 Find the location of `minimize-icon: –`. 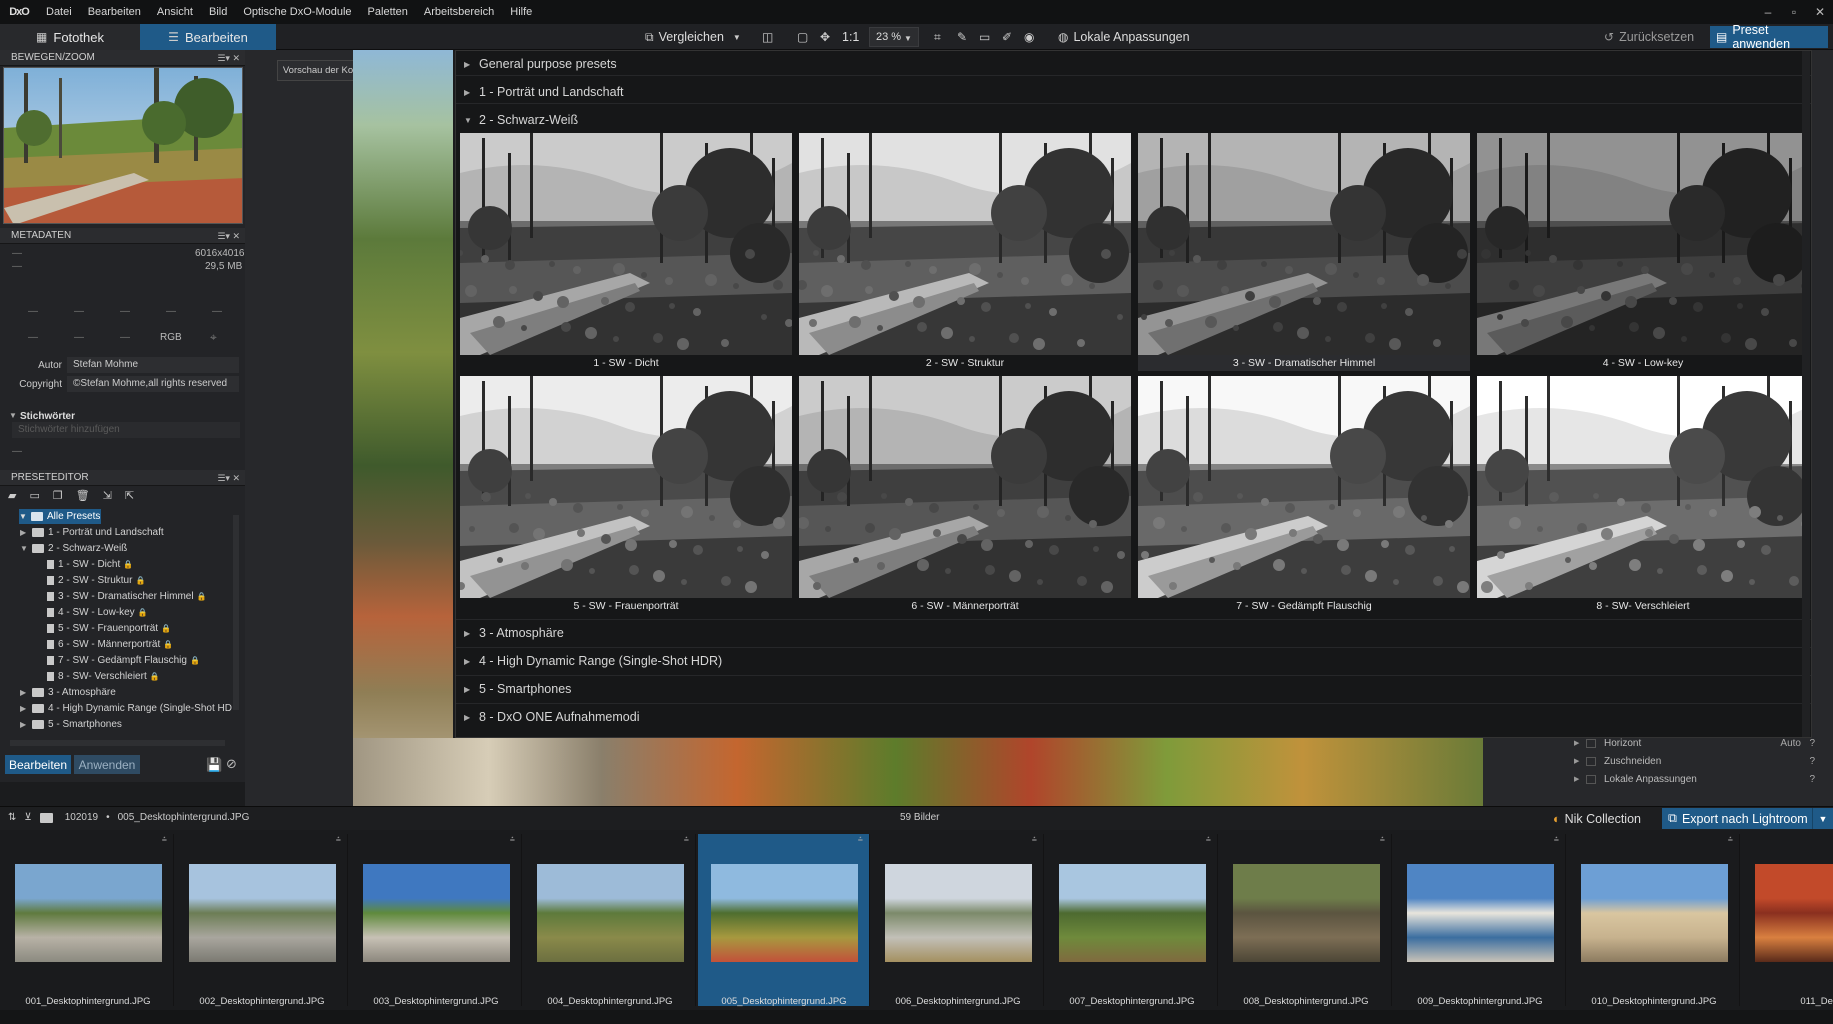

minimize-icon: – is located at coordinates (1768, 12).